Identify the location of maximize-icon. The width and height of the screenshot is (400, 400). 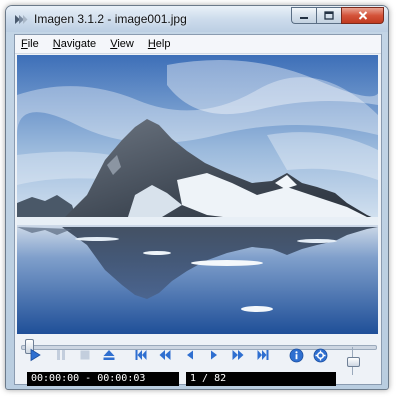
(329, 15).